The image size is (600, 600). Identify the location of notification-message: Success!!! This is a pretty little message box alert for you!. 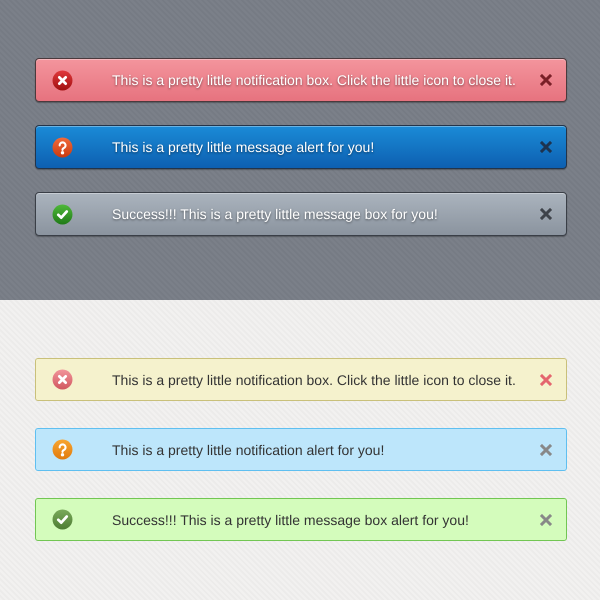
(291, 520).